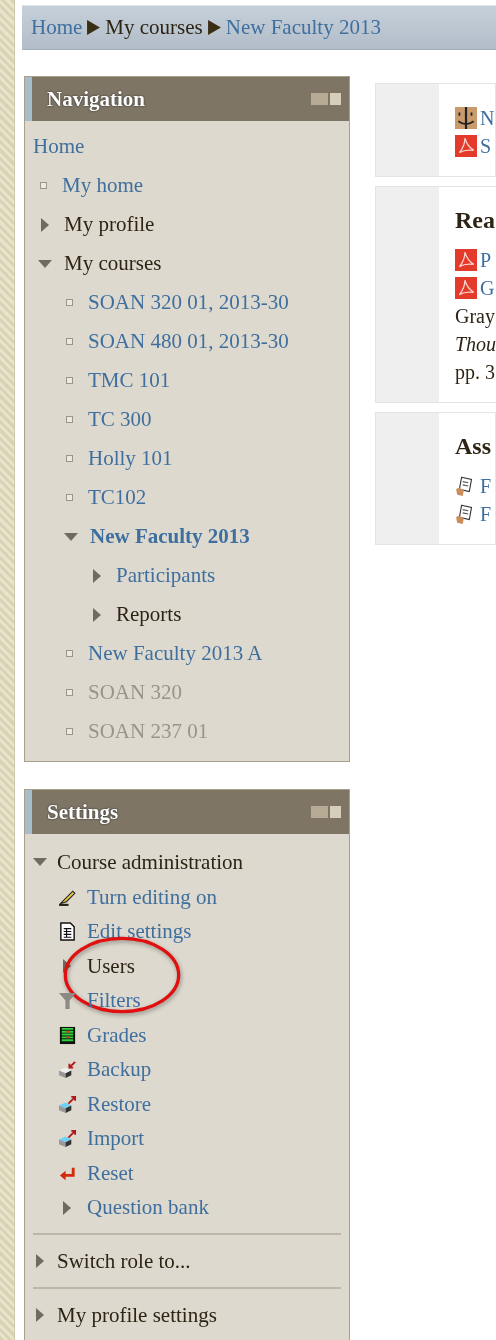 The image size is (496, 1340). What do you see at coordinates (150, 862) in the screenshot?
I see `settings-item: Course administration` at bounding box center [150, 862].